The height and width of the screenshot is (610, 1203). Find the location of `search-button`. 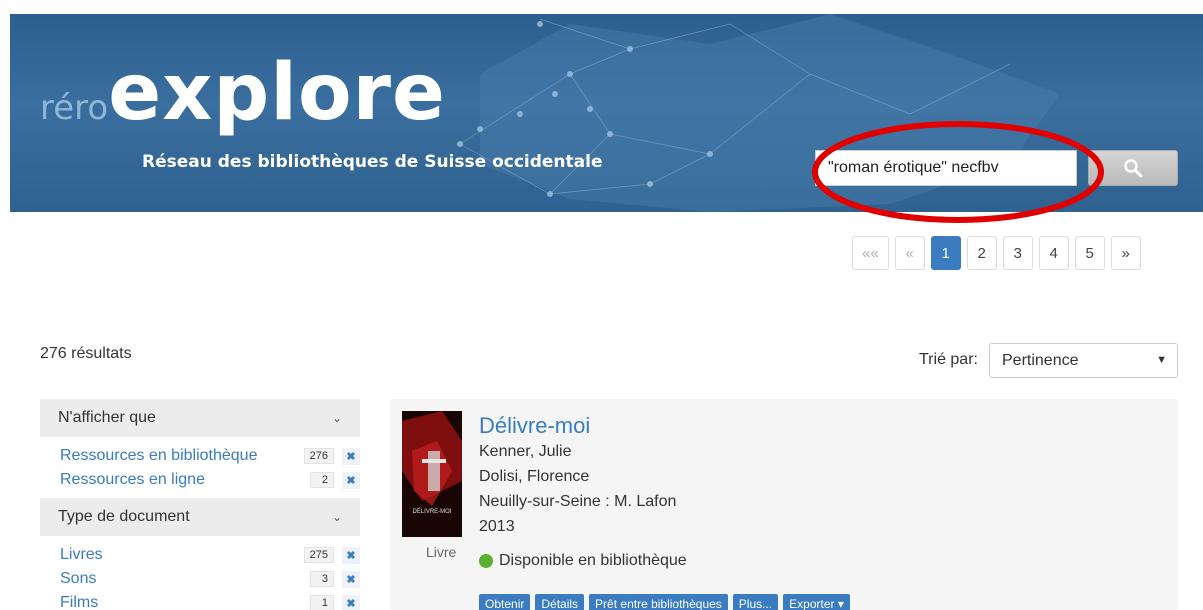

search-button is located at coordinates (1133, 168).